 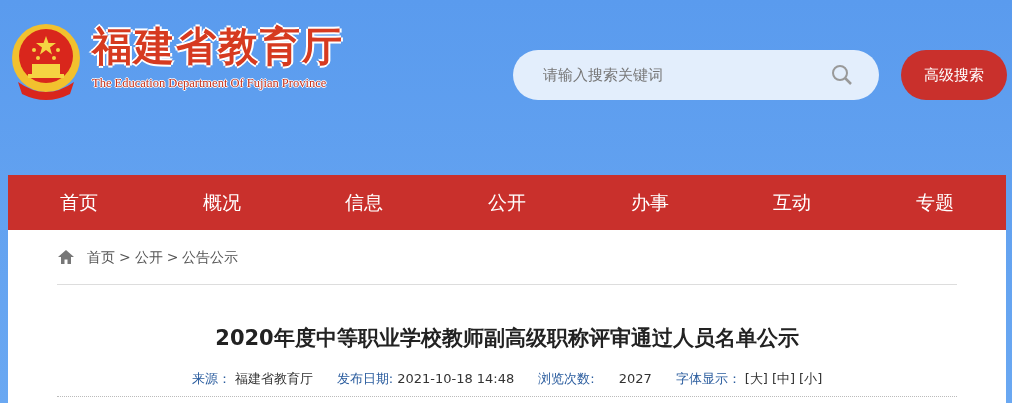 What do you see at coordinates (211, 378) in the screenshot?
I see `meta-label: 来源：` at bounding box center [211, 378].